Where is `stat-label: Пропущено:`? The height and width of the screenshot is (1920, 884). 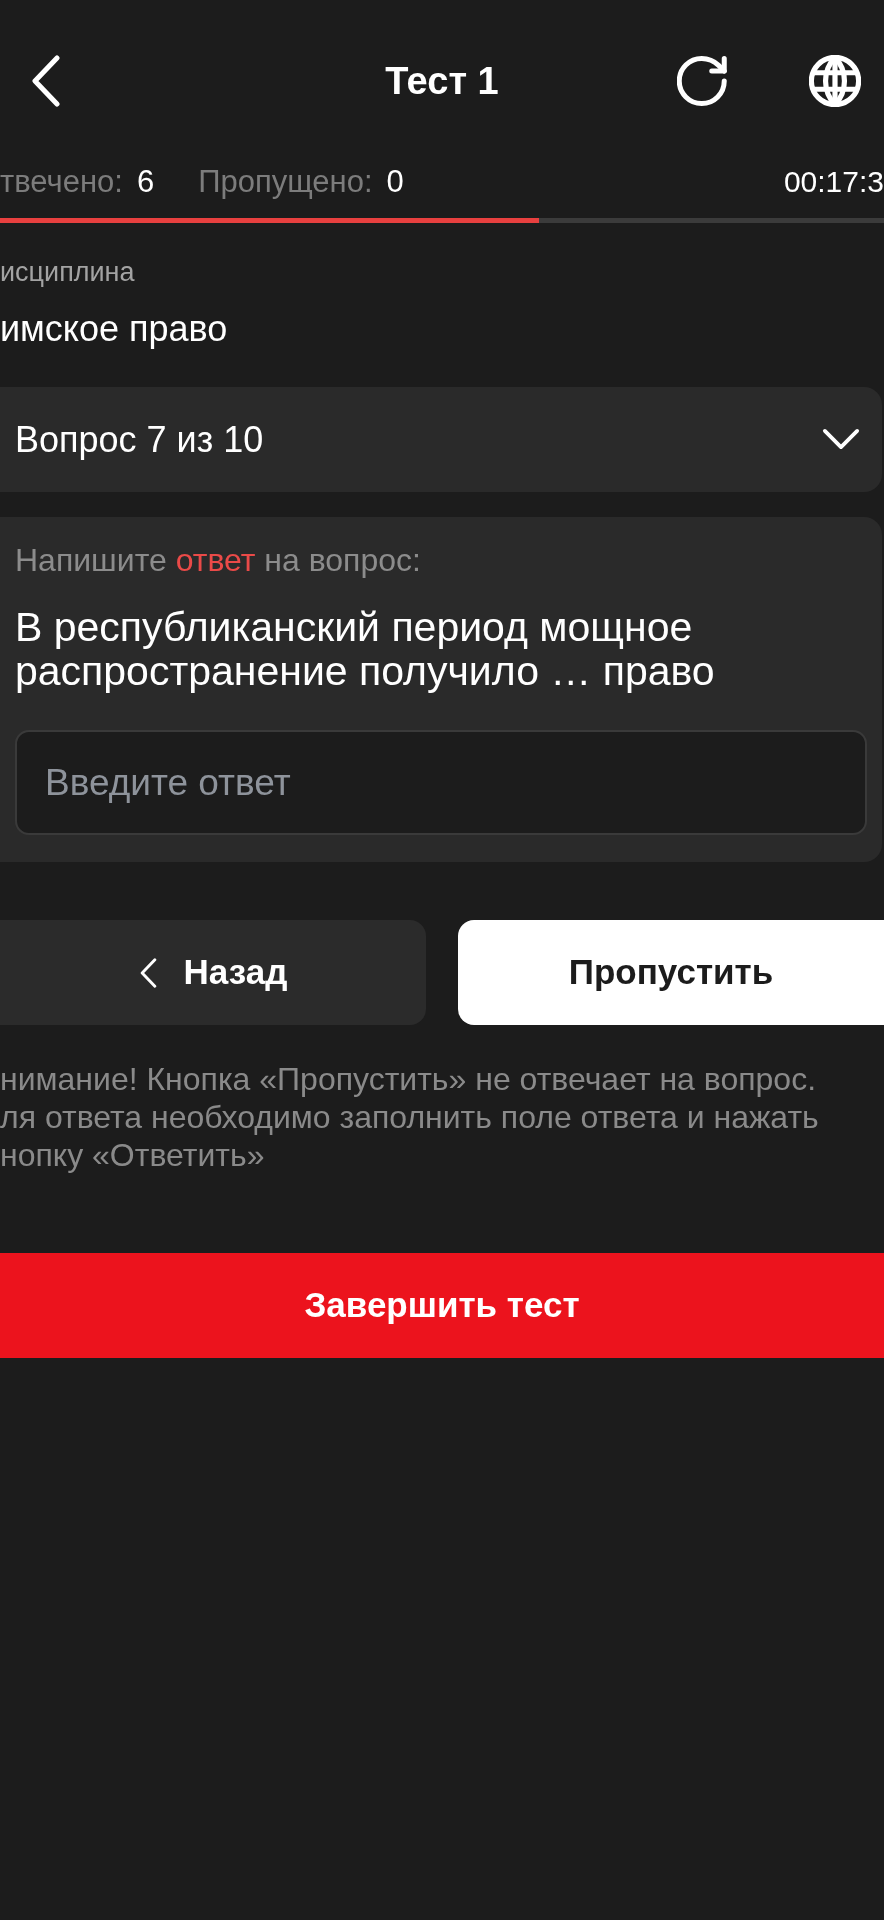 stat-label: Пропущено: is located at coordinates (285, 182).